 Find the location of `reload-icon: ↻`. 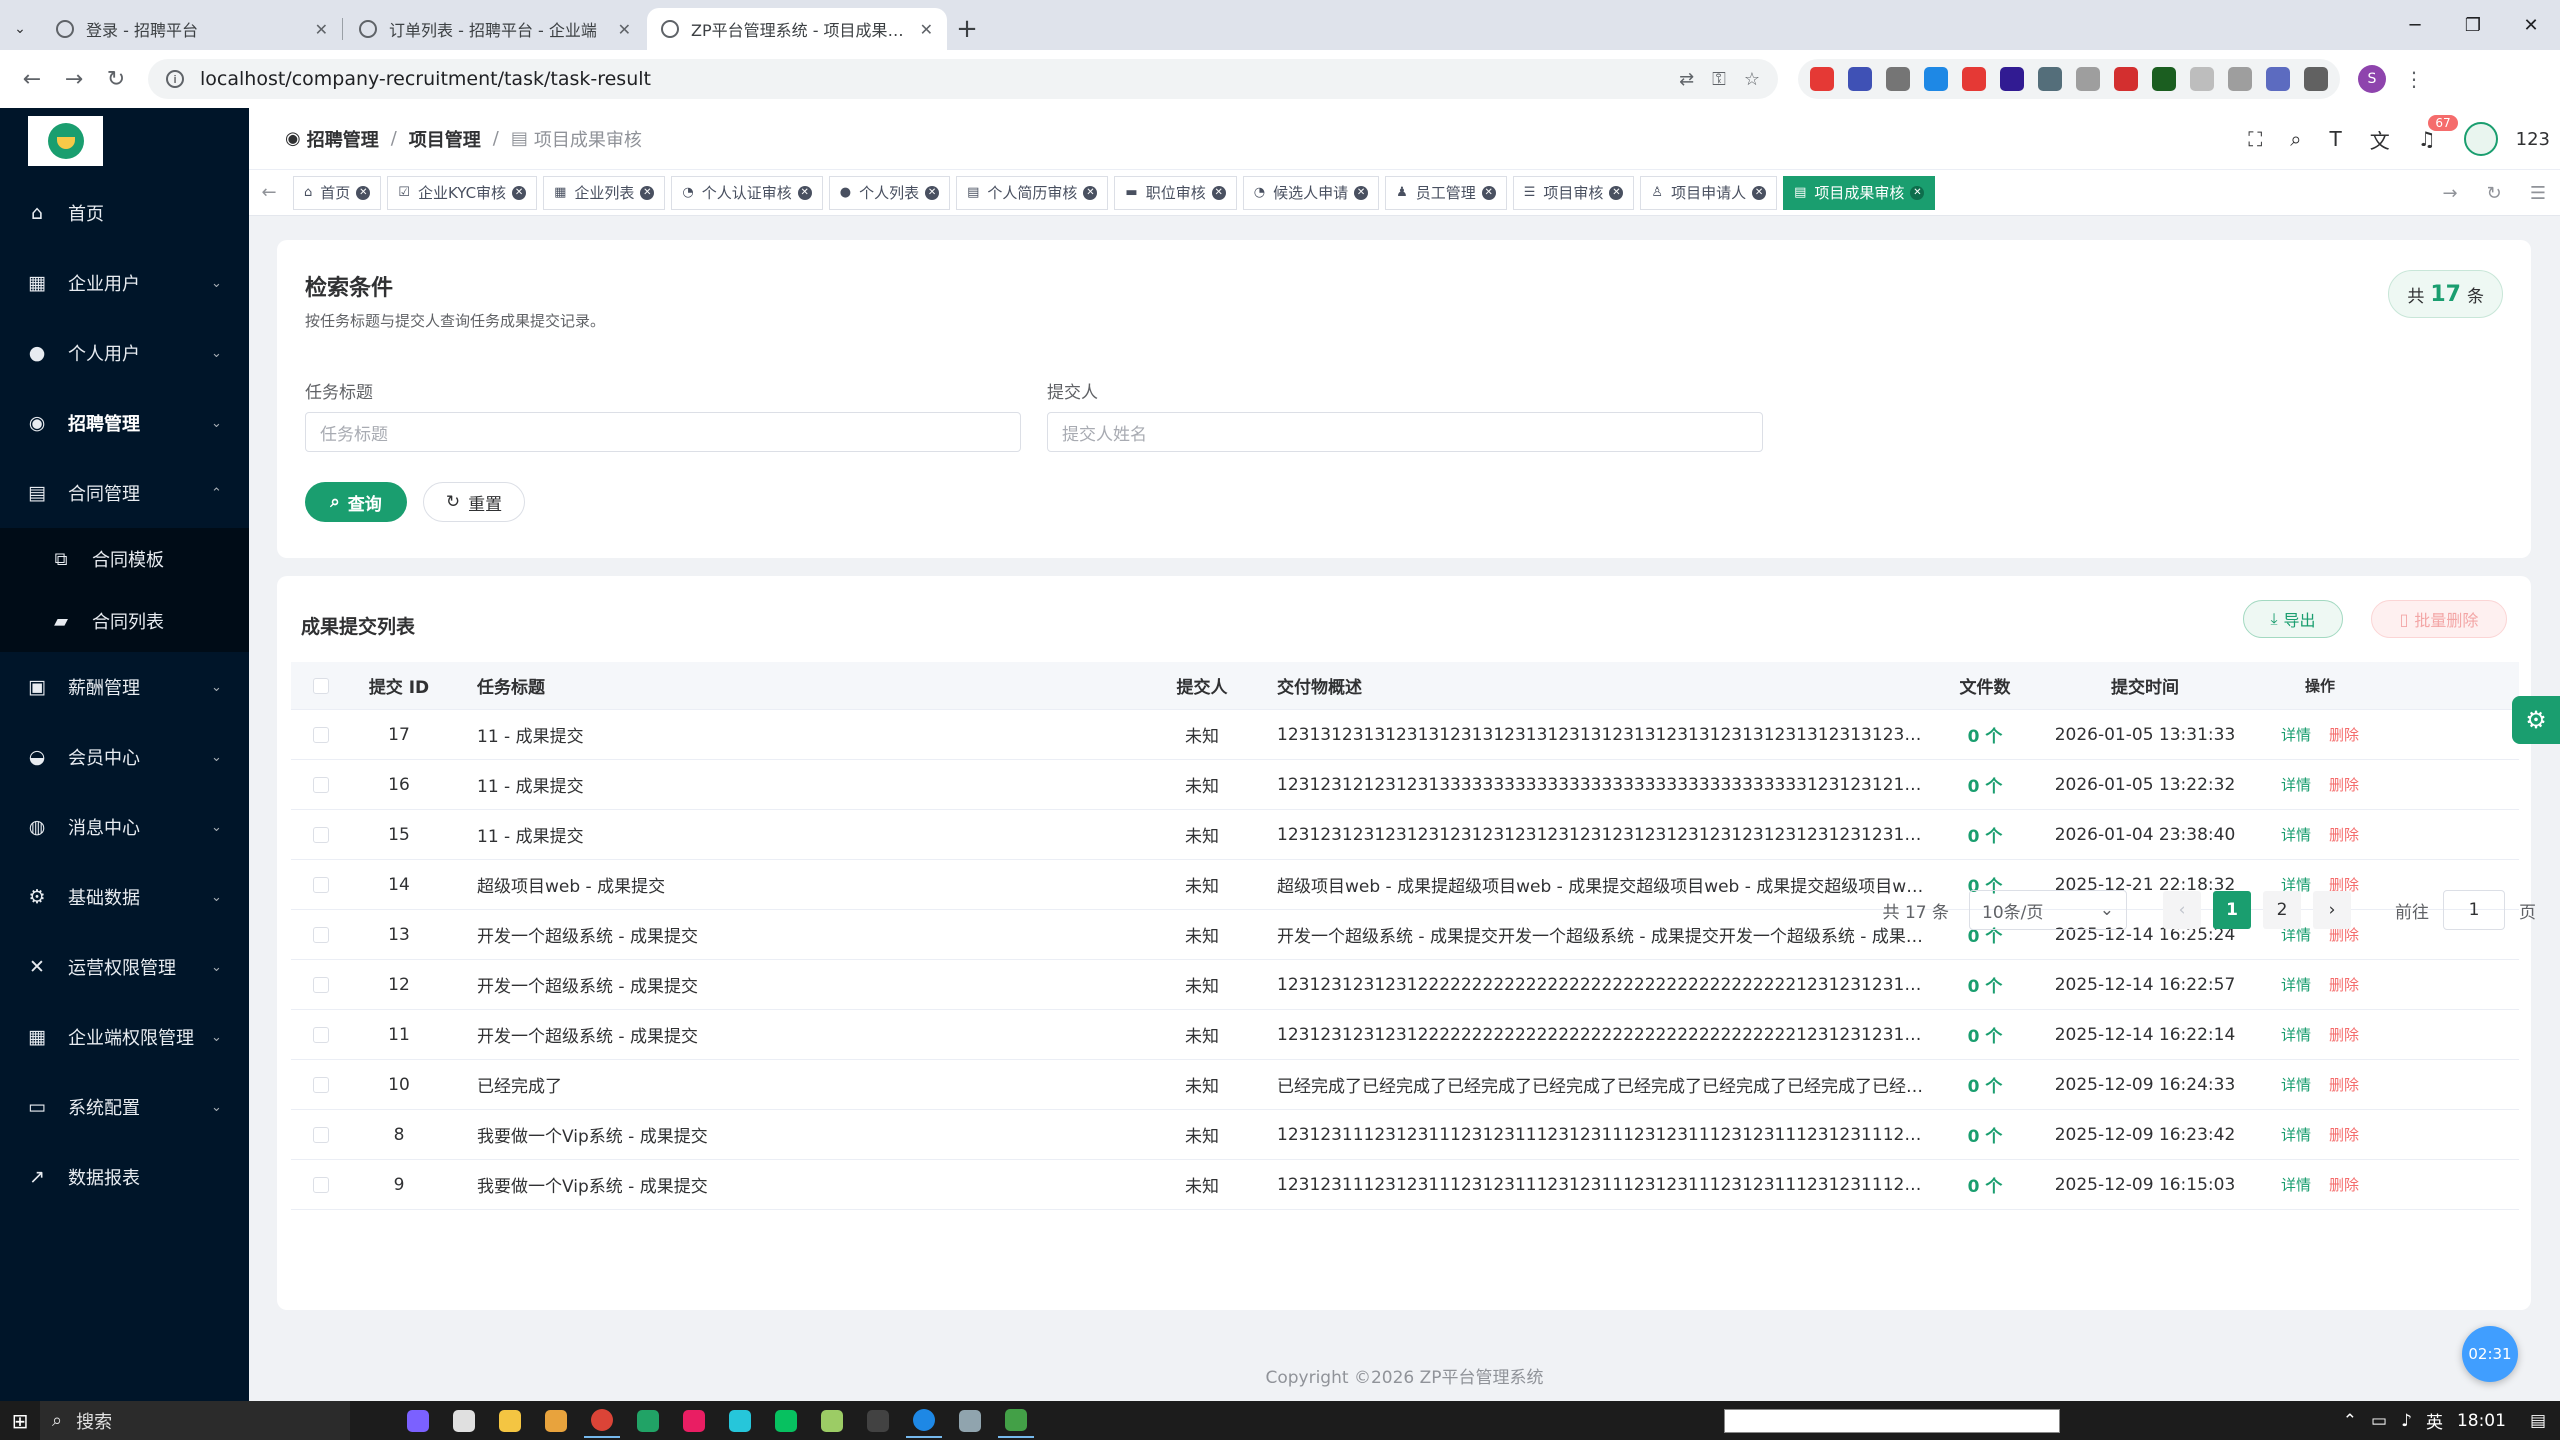

reload-icon: ↻ is located at coordinates (116, 79).